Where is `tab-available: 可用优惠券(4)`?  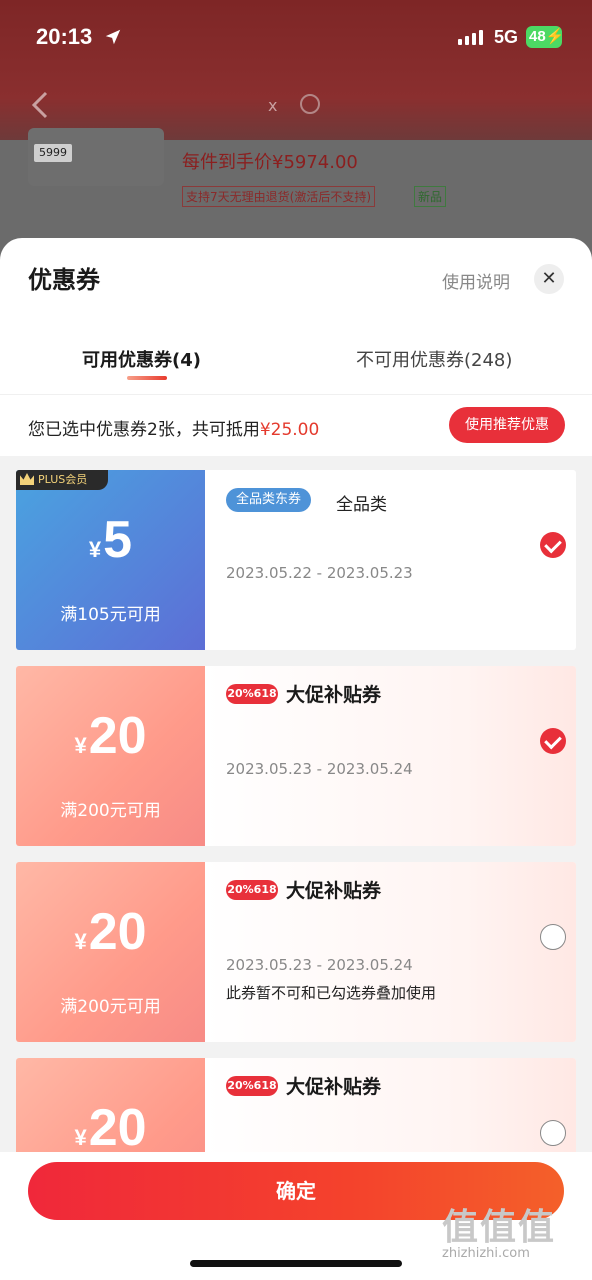 tab-available: 可用优惠券(4) is located at coordinates (141, 359).